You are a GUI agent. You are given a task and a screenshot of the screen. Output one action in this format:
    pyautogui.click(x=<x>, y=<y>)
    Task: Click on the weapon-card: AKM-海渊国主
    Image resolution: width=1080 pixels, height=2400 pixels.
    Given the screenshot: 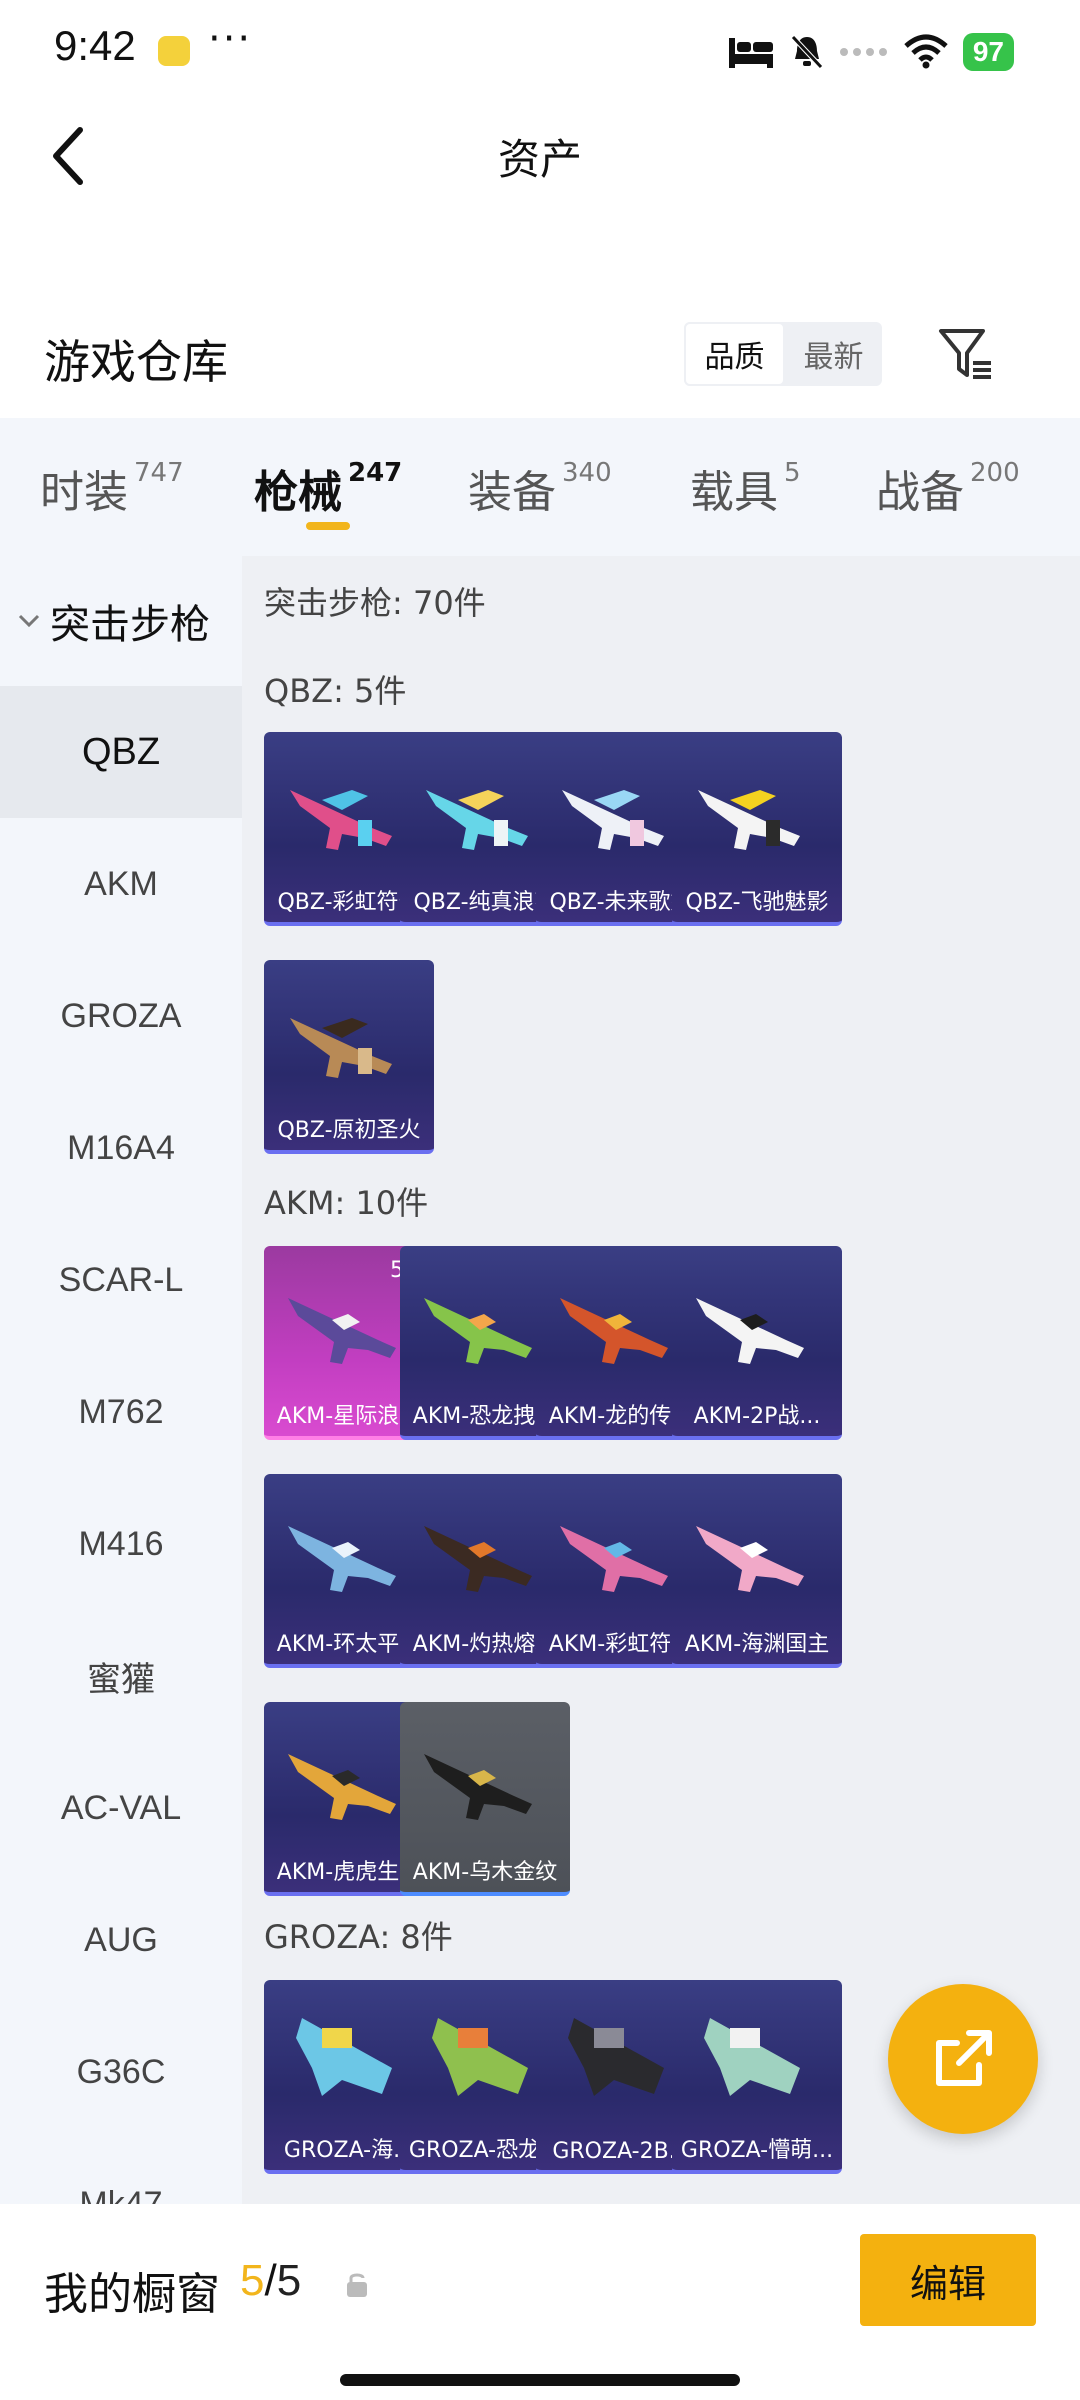 What is the action you would take?
    pyautogui.click(x=757, y=1571)
    